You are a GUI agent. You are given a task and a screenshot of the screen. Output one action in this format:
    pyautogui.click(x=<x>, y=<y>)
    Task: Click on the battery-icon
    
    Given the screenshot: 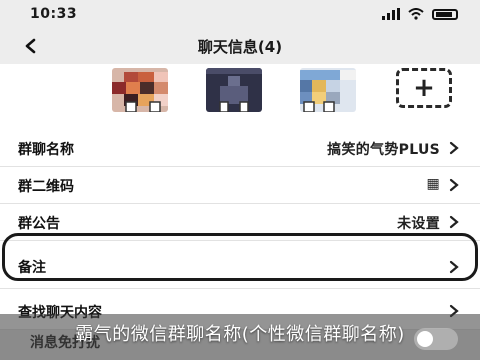 What is the action you would take?
    pyautogui.click(x=445, y=14)
    